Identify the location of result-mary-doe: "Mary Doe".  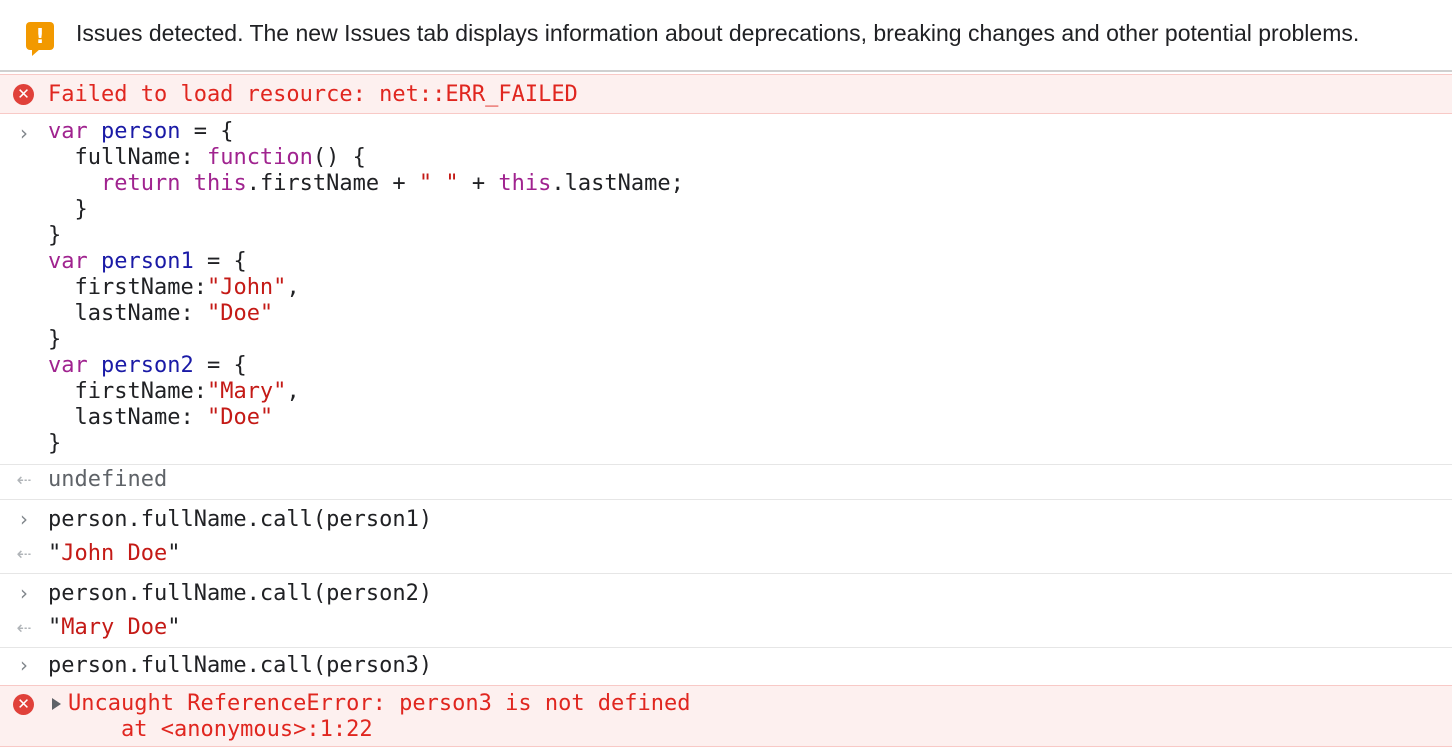
(114, 628).